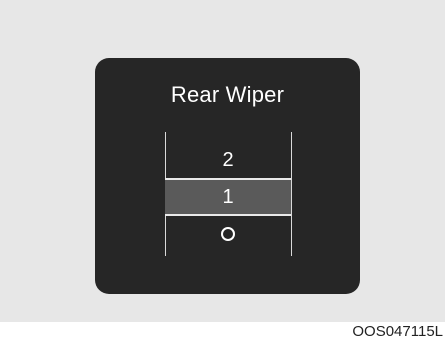  I want to click on position-2-label: 2, so click(228, 160).